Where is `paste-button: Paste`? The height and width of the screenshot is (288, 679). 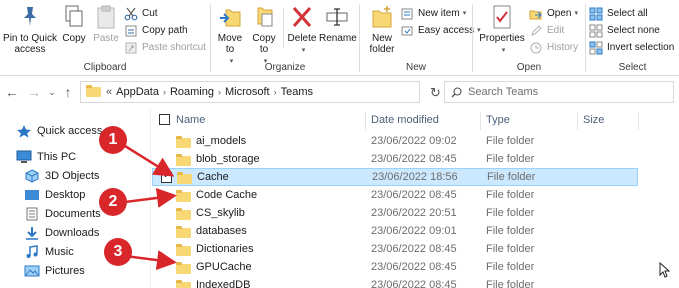
paste-button: Paste is located at coordinates (106, 24).